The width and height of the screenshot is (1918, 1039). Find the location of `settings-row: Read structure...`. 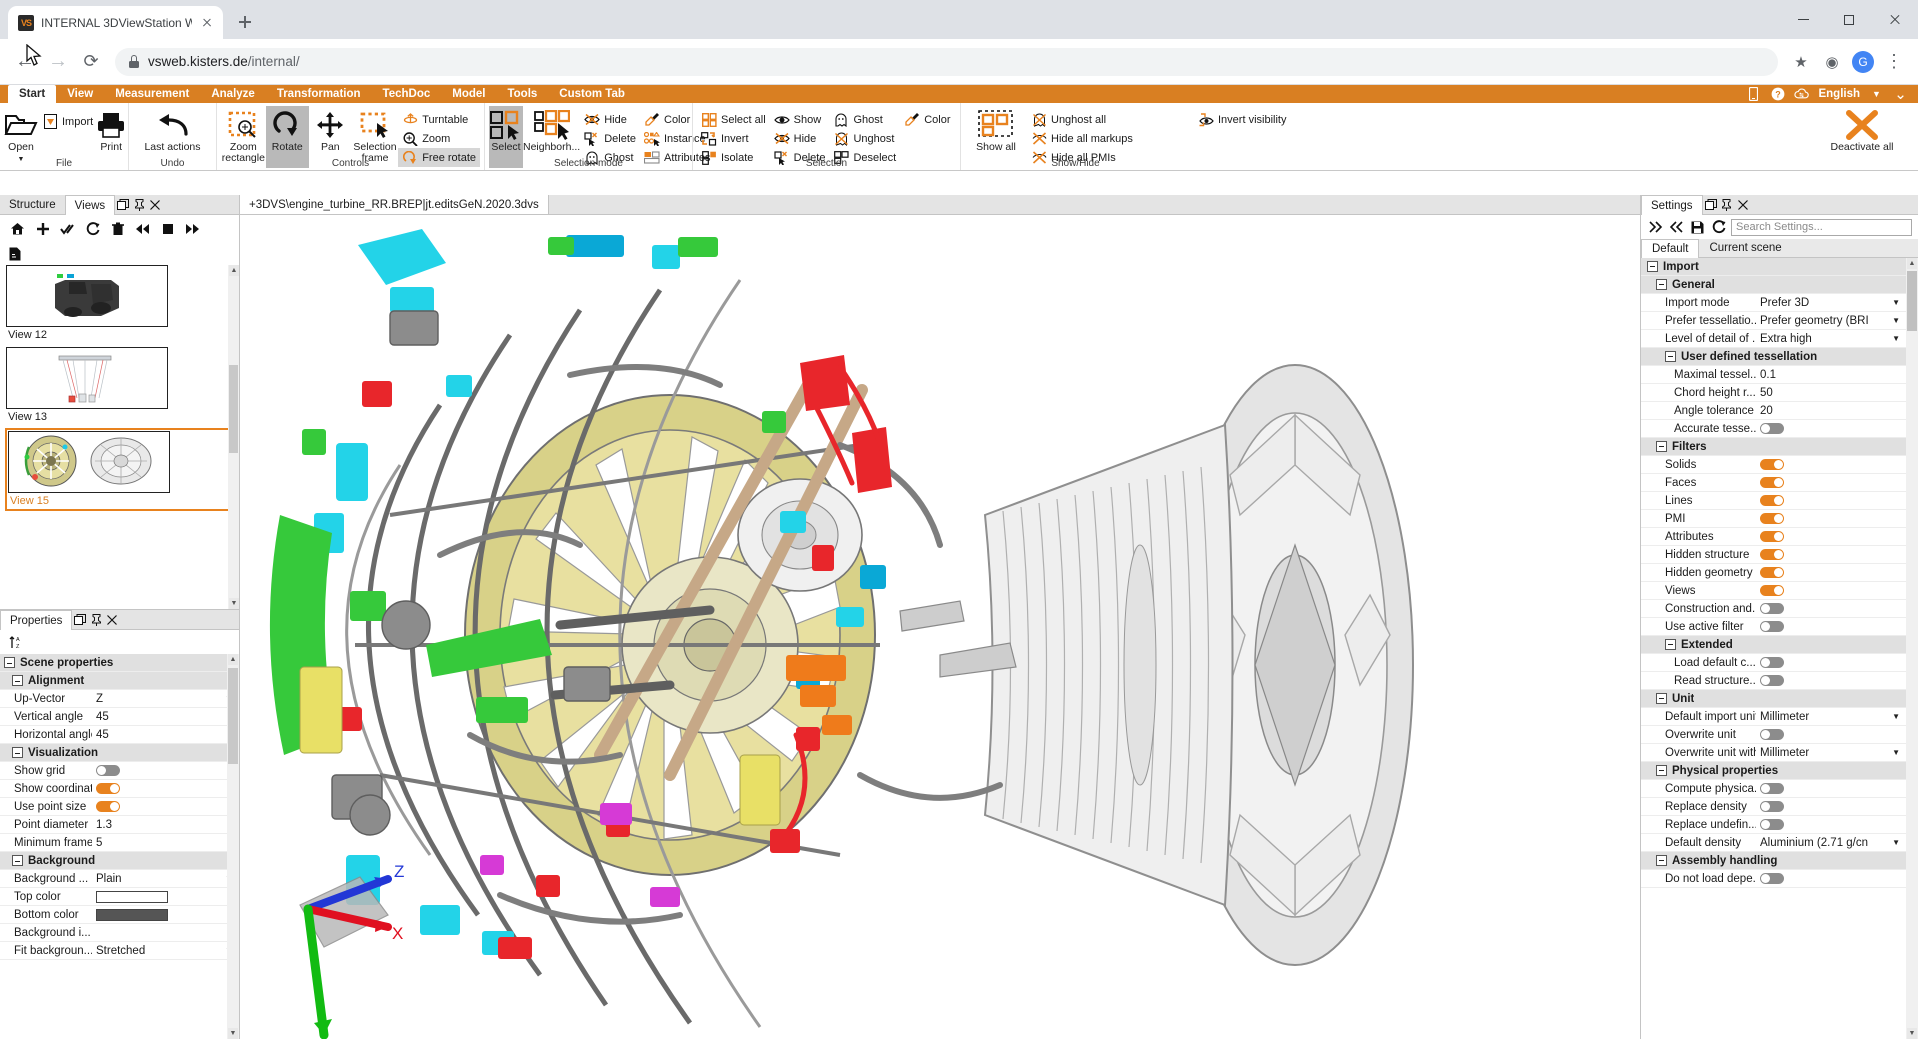

settings-row: Read structure... is located at coordinates (1773, 681).